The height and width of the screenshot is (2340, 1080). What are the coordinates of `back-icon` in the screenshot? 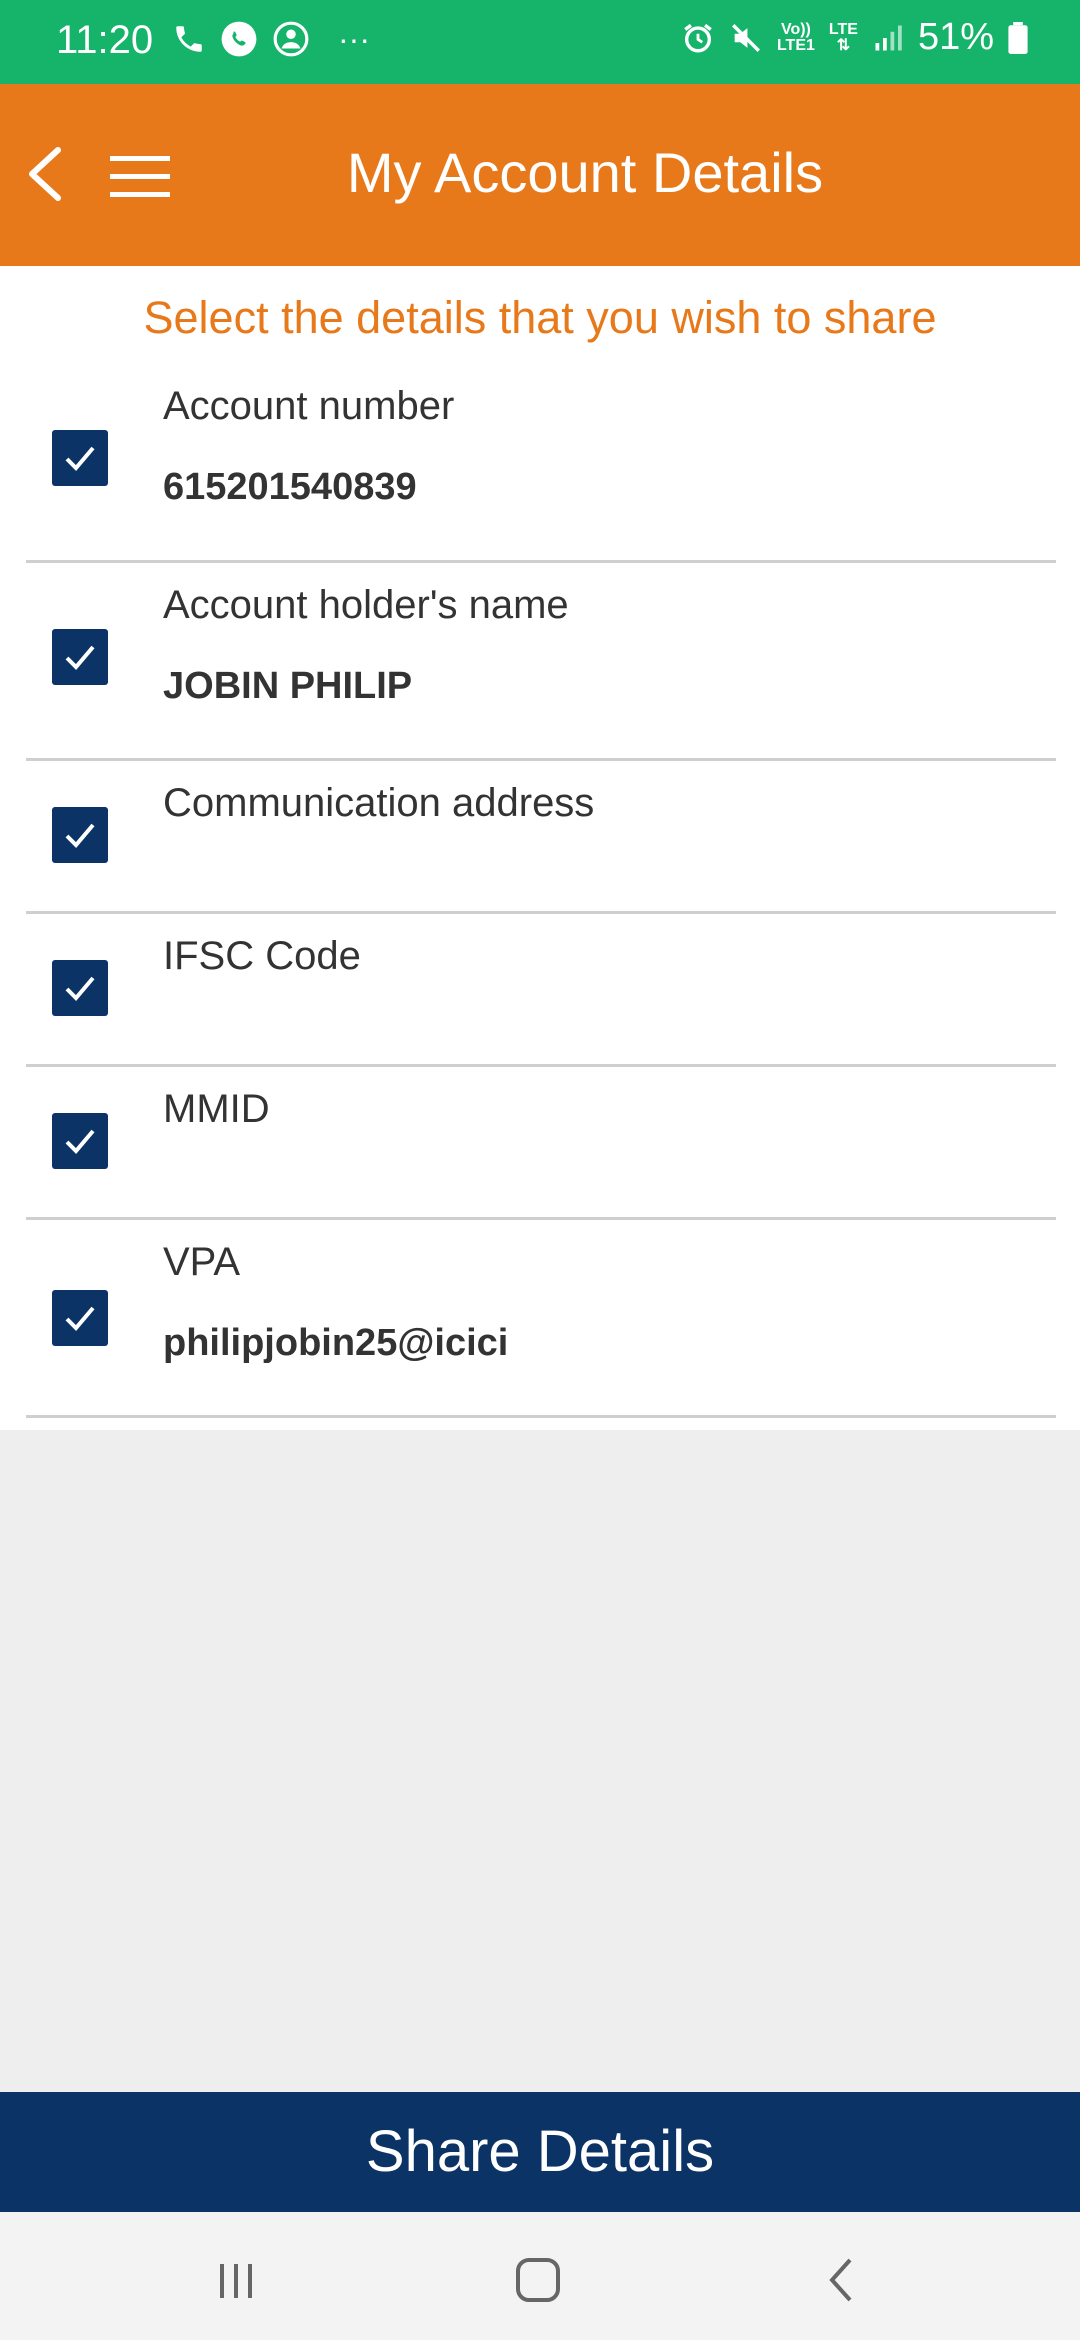 It's located at (842, 2280).